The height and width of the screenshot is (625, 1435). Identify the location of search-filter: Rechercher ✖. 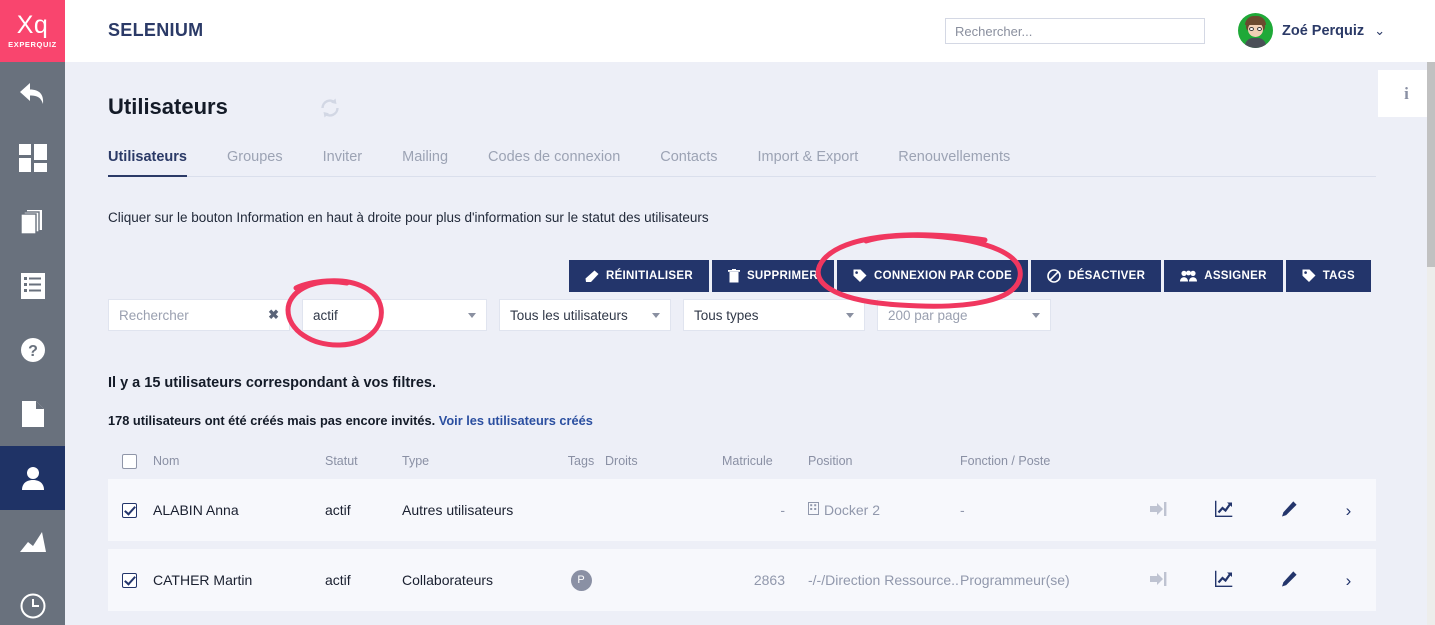
(199, 315).